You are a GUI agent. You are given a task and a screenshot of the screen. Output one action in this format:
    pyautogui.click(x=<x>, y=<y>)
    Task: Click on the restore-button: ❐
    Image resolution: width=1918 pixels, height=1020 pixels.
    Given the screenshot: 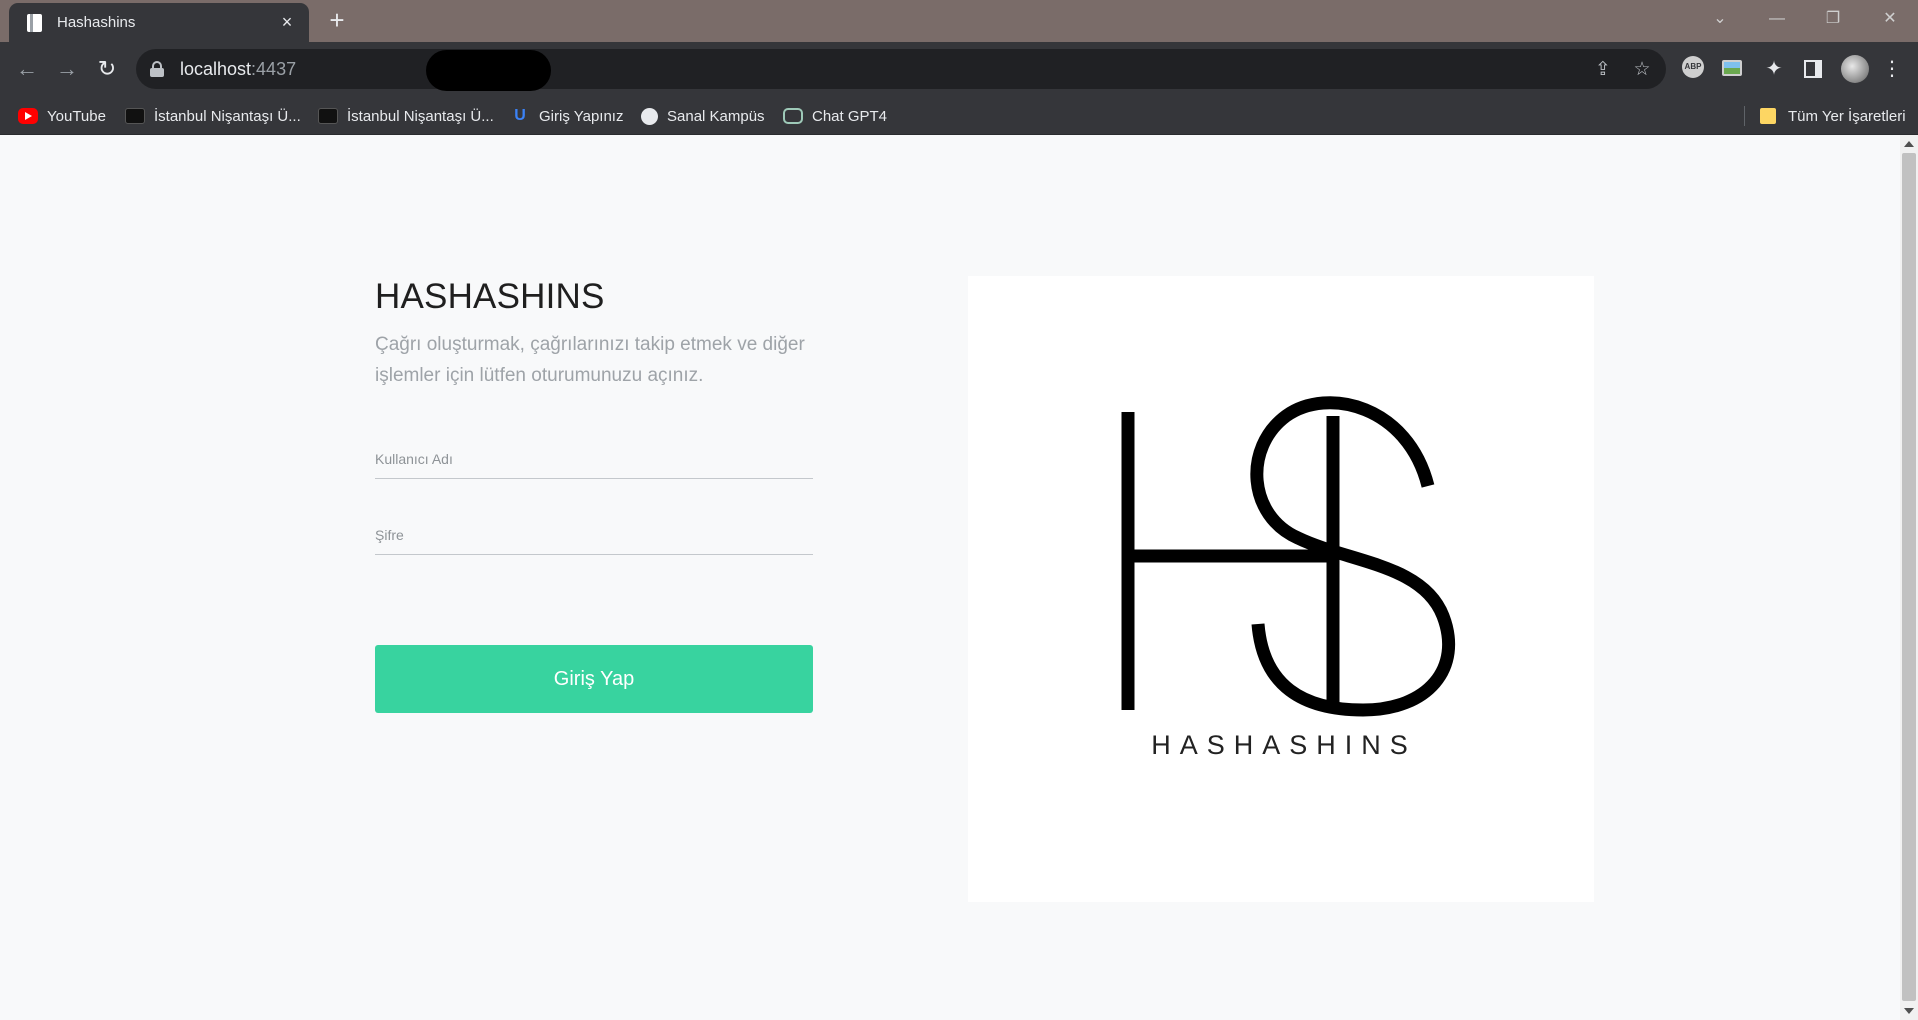 What is the action you would take?
    pyautogui.click(x=1833, y=19)
    